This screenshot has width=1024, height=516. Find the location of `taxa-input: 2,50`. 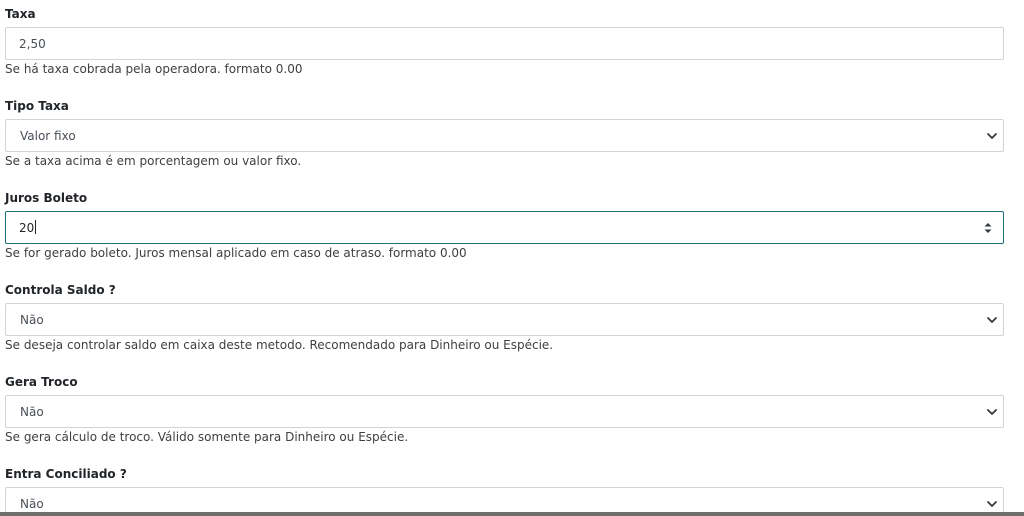

taxa-input: 2,50 is located at coordinates (504, 43).